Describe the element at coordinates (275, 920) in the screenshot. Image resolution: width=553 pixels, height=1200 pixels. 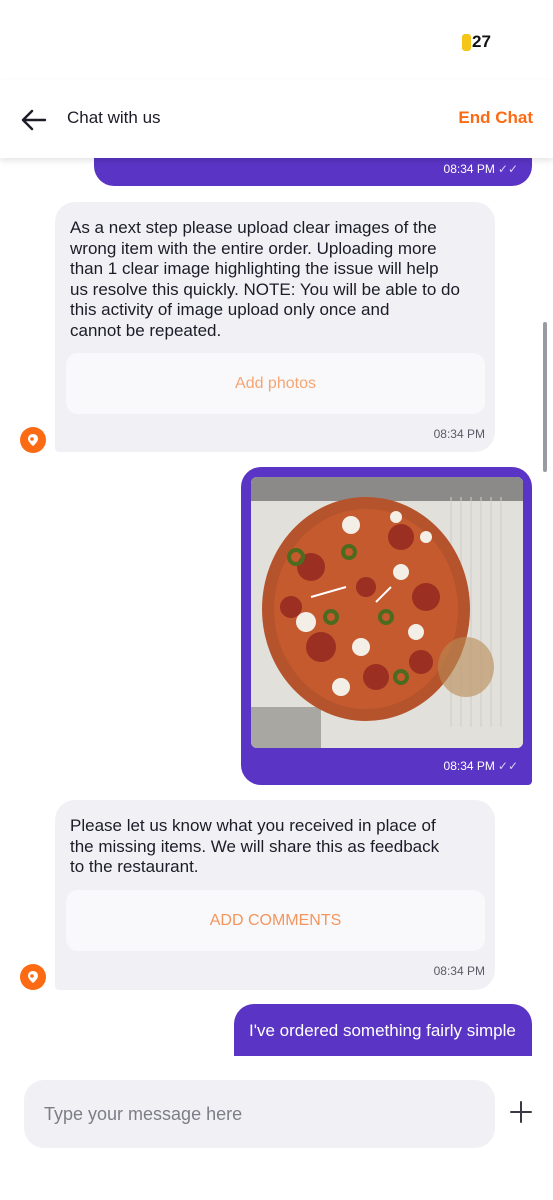
I see `add-comments-button: ADD COMMENTS` at that location.